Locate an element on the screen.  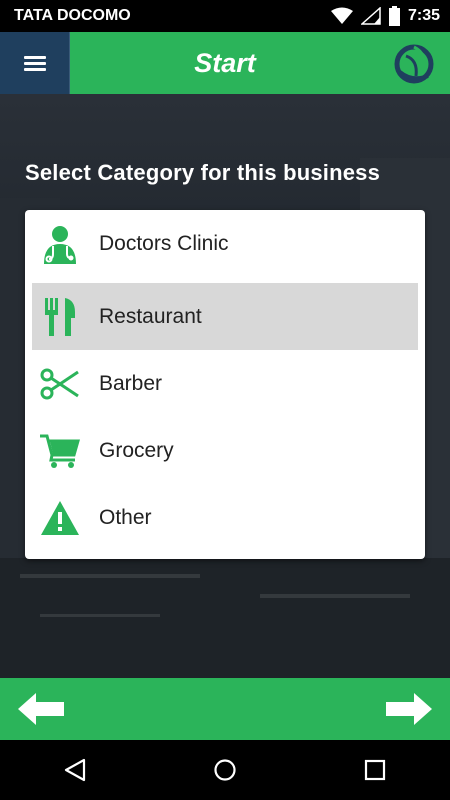
system-recents-button is located at coordinates (375, 770).